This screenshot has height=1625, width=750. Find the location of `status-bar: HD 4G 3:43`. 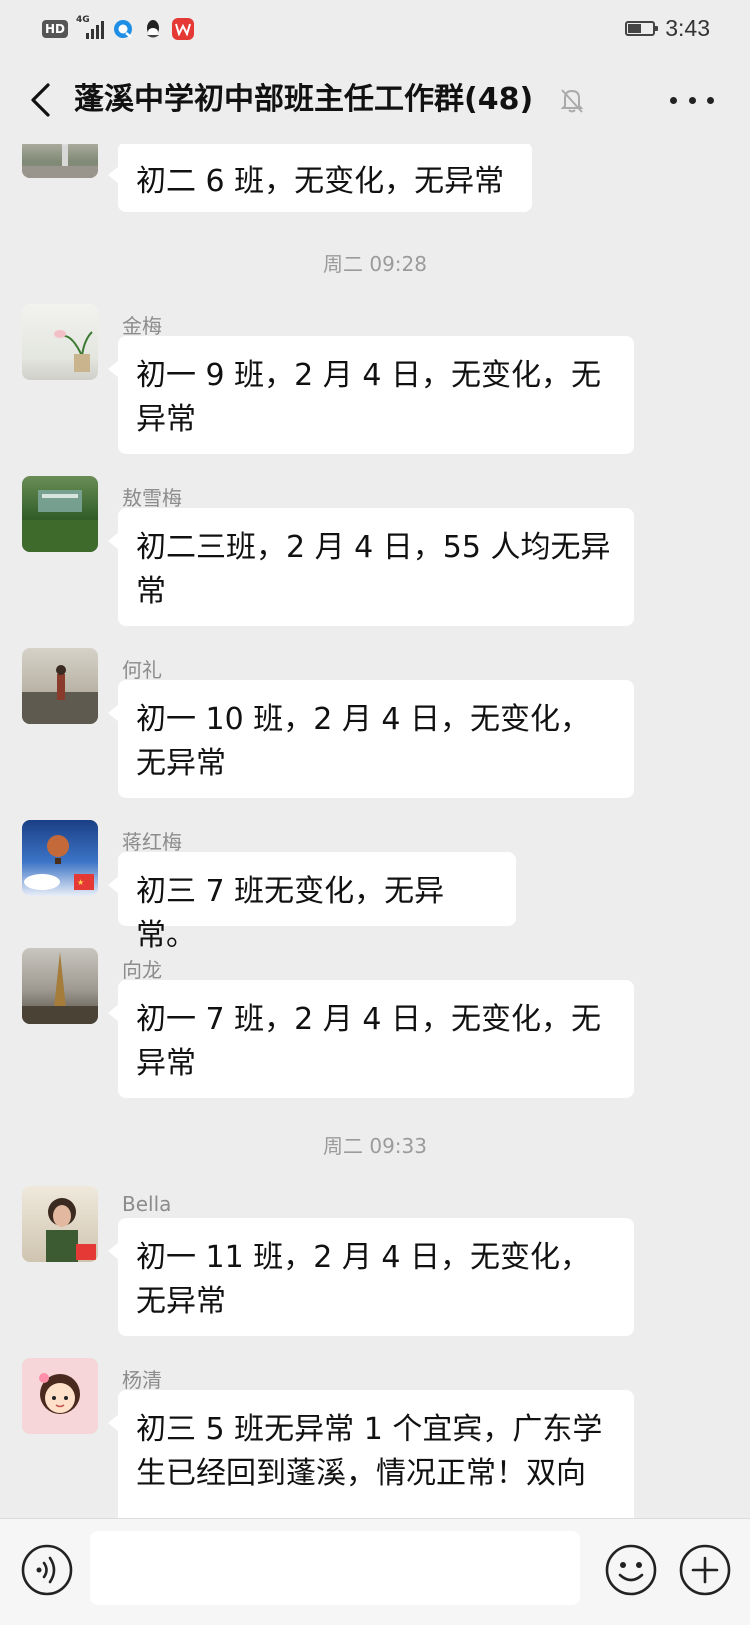

status-bar: HD 4G 3:43 is located at coordinates (375, 28).